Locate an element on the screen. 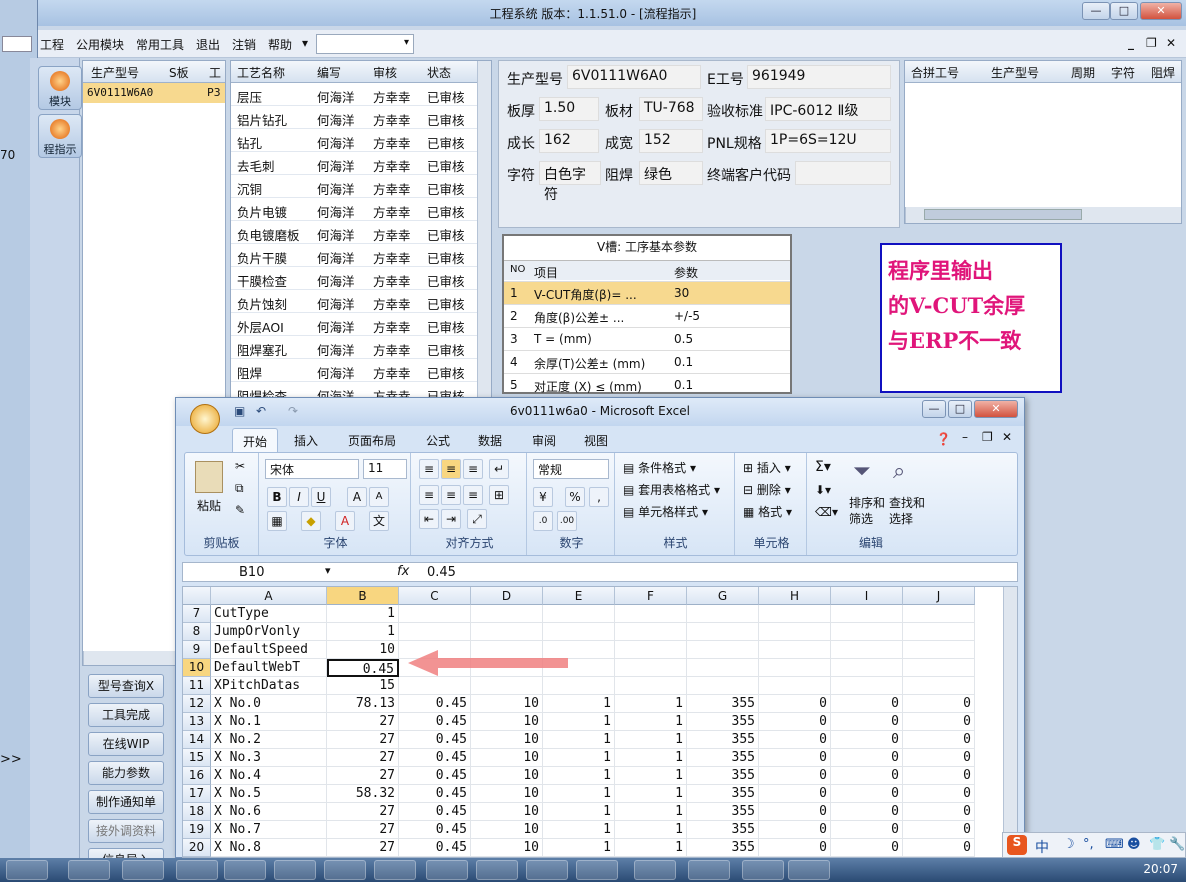 This screenshot has height=882, width=1186. wrap-text-icon: ↵ is located at coordinates (499, 469).